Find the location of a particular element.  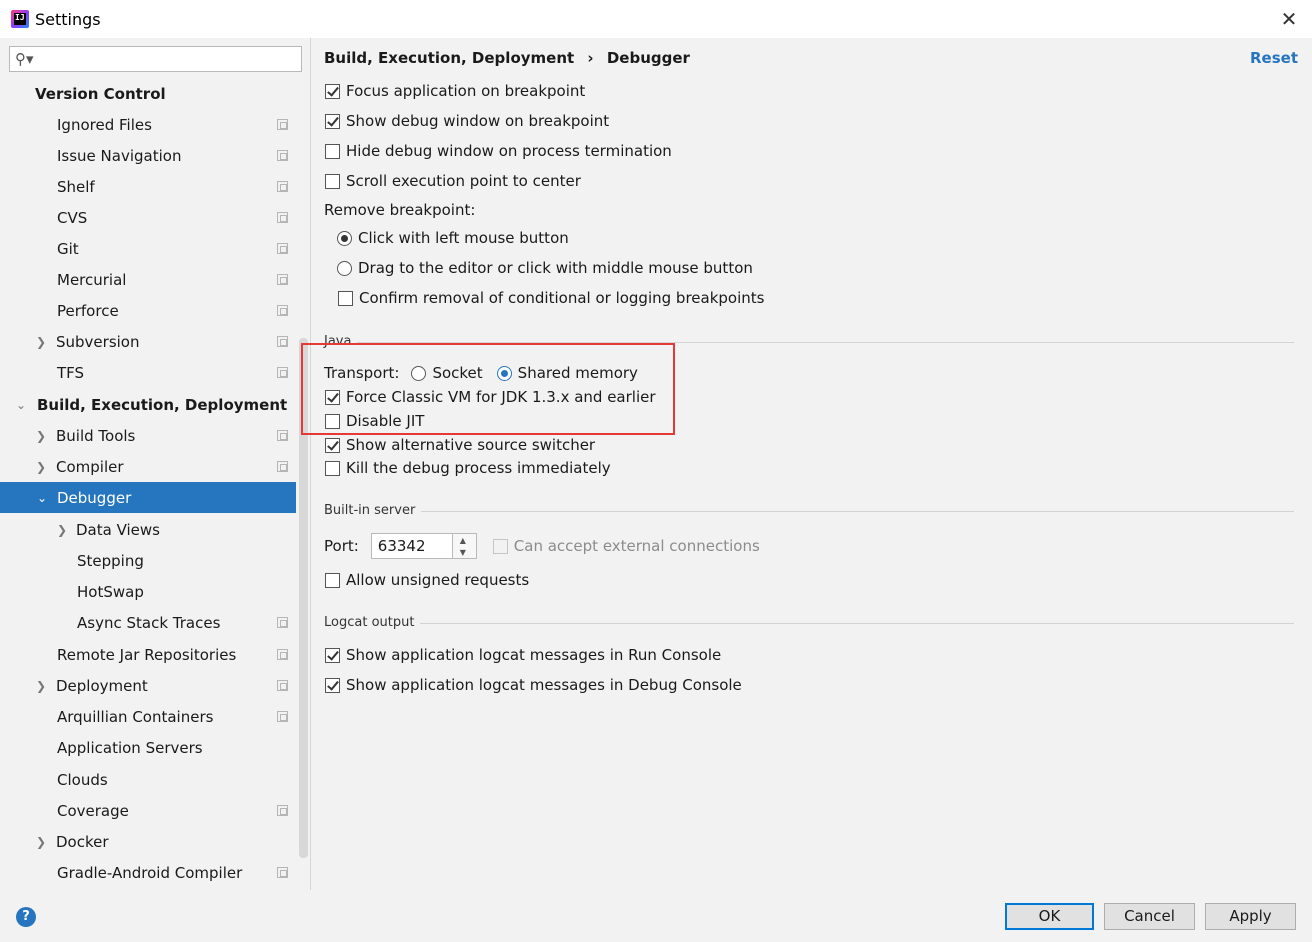

unsigned-requests-checkbox is located at coordinates (332, 580).